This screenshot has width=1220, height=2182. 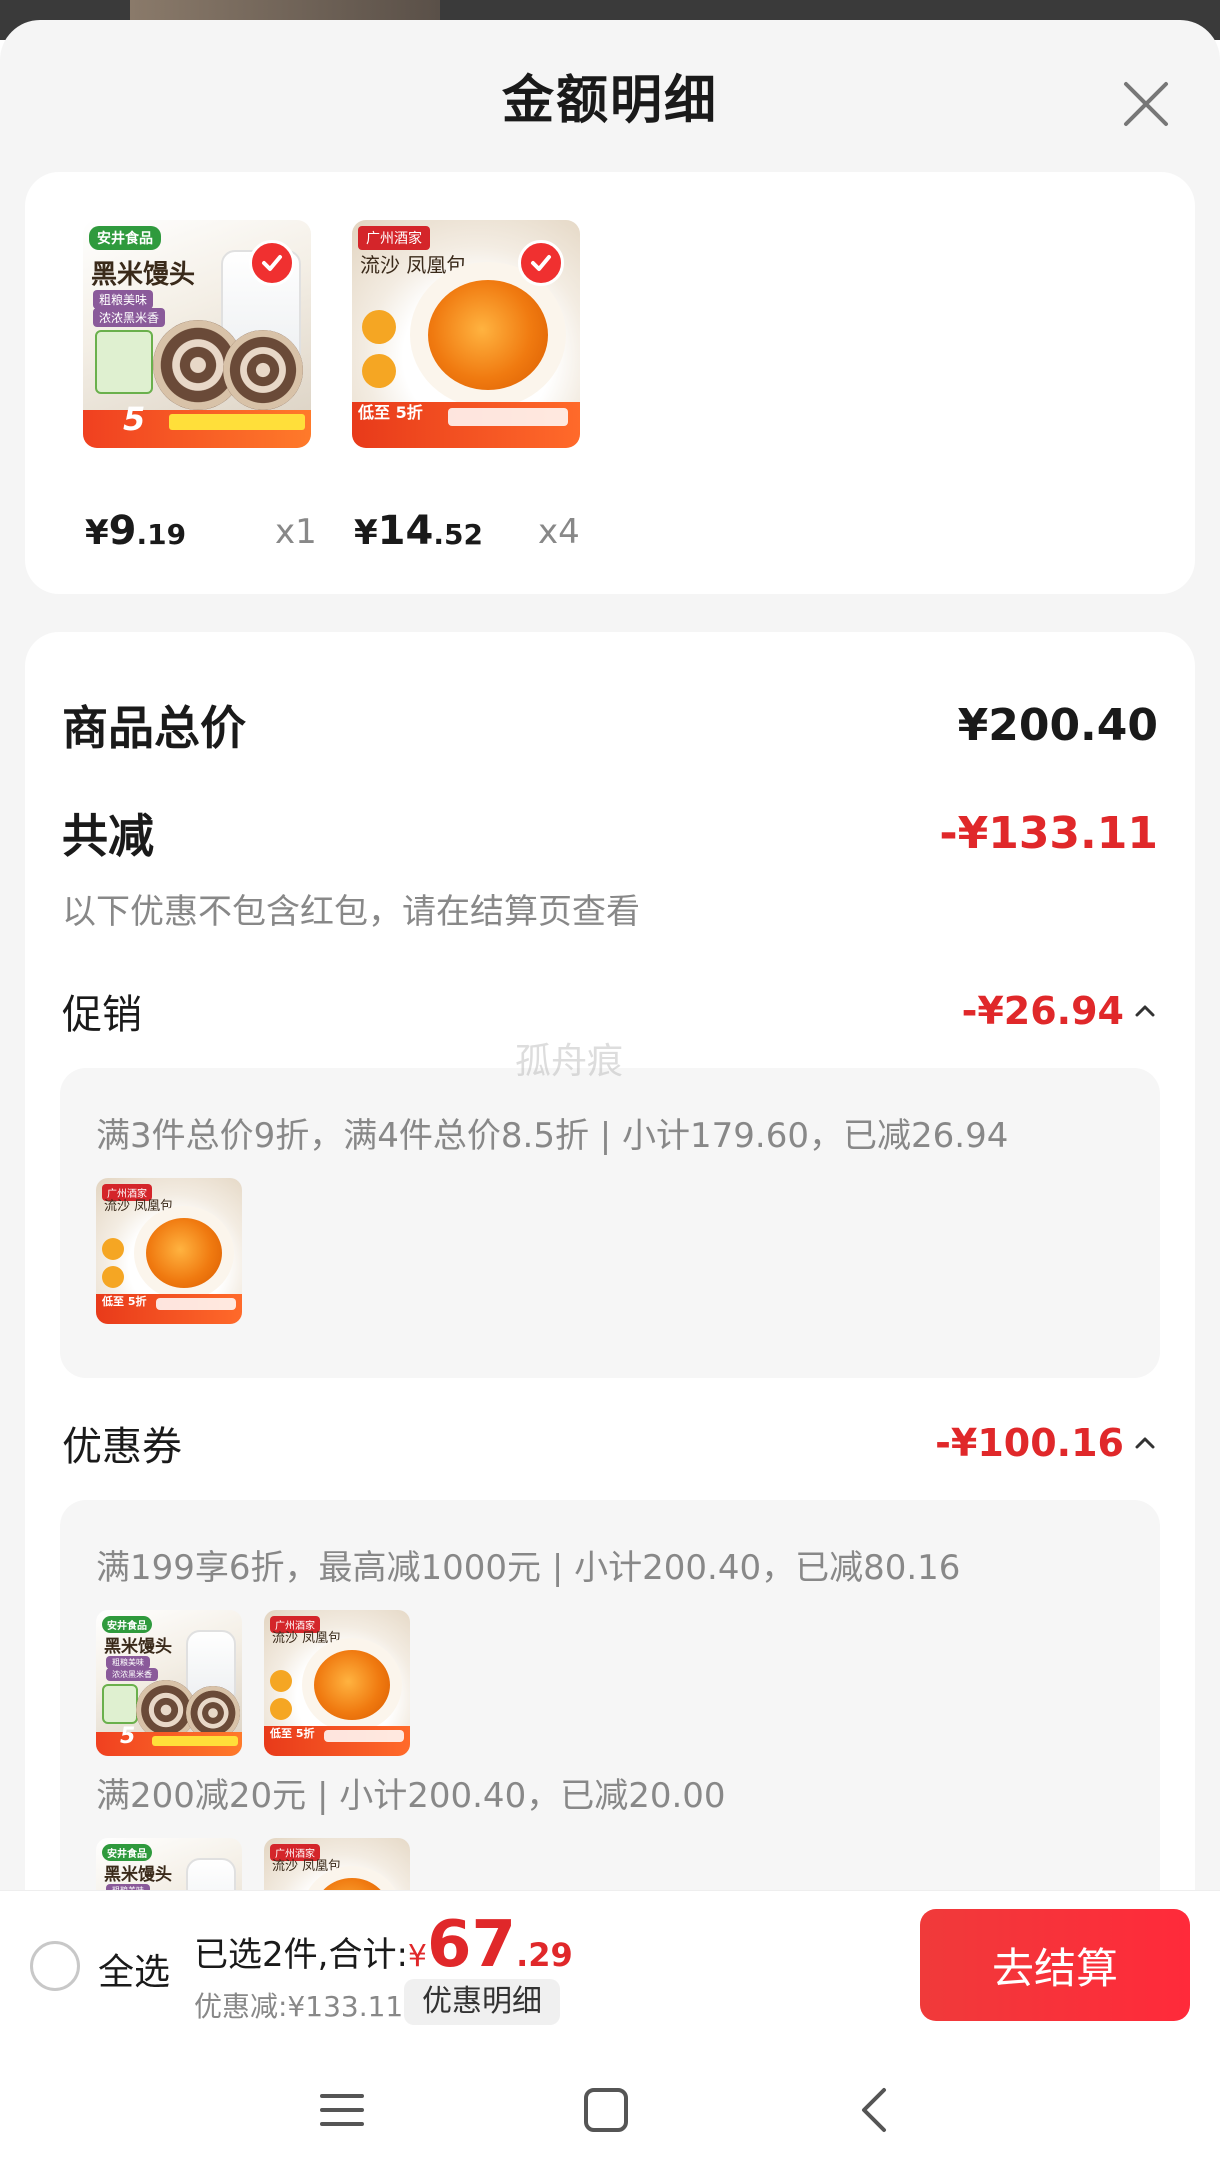 I want to click on brand-tag: 广州酒家, so click(x=394, y=238).